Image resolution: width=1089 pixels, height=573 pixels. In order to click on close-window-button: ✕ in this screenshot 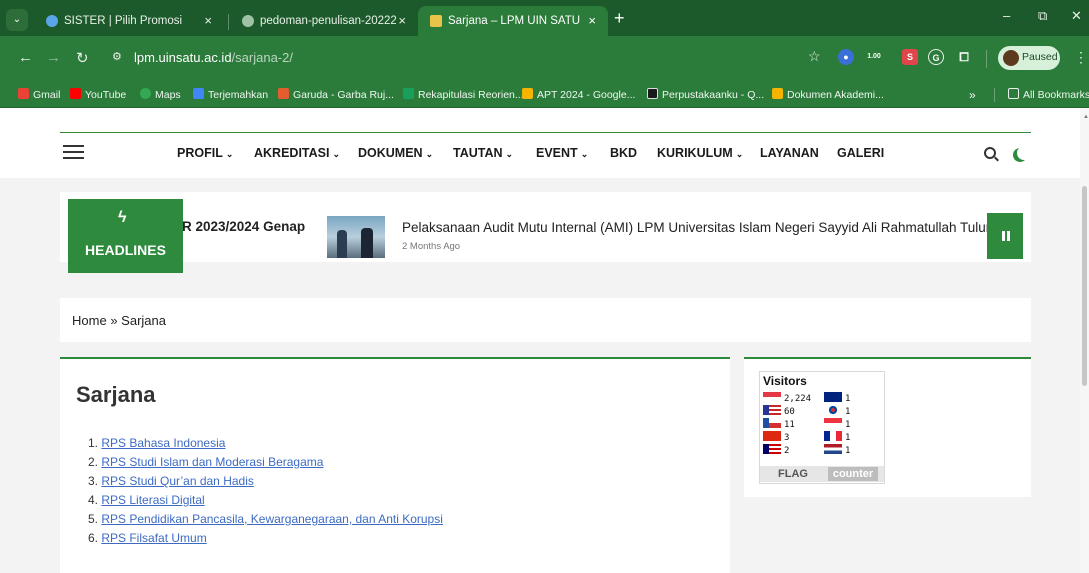, I will do `click(1076, 16)`.